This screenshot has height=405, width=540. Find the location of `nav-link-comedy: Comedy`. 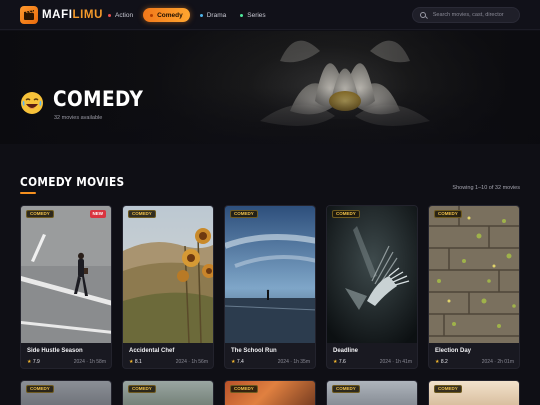

nav-link-comedy: Comedy is located at coordinates (166, 15).